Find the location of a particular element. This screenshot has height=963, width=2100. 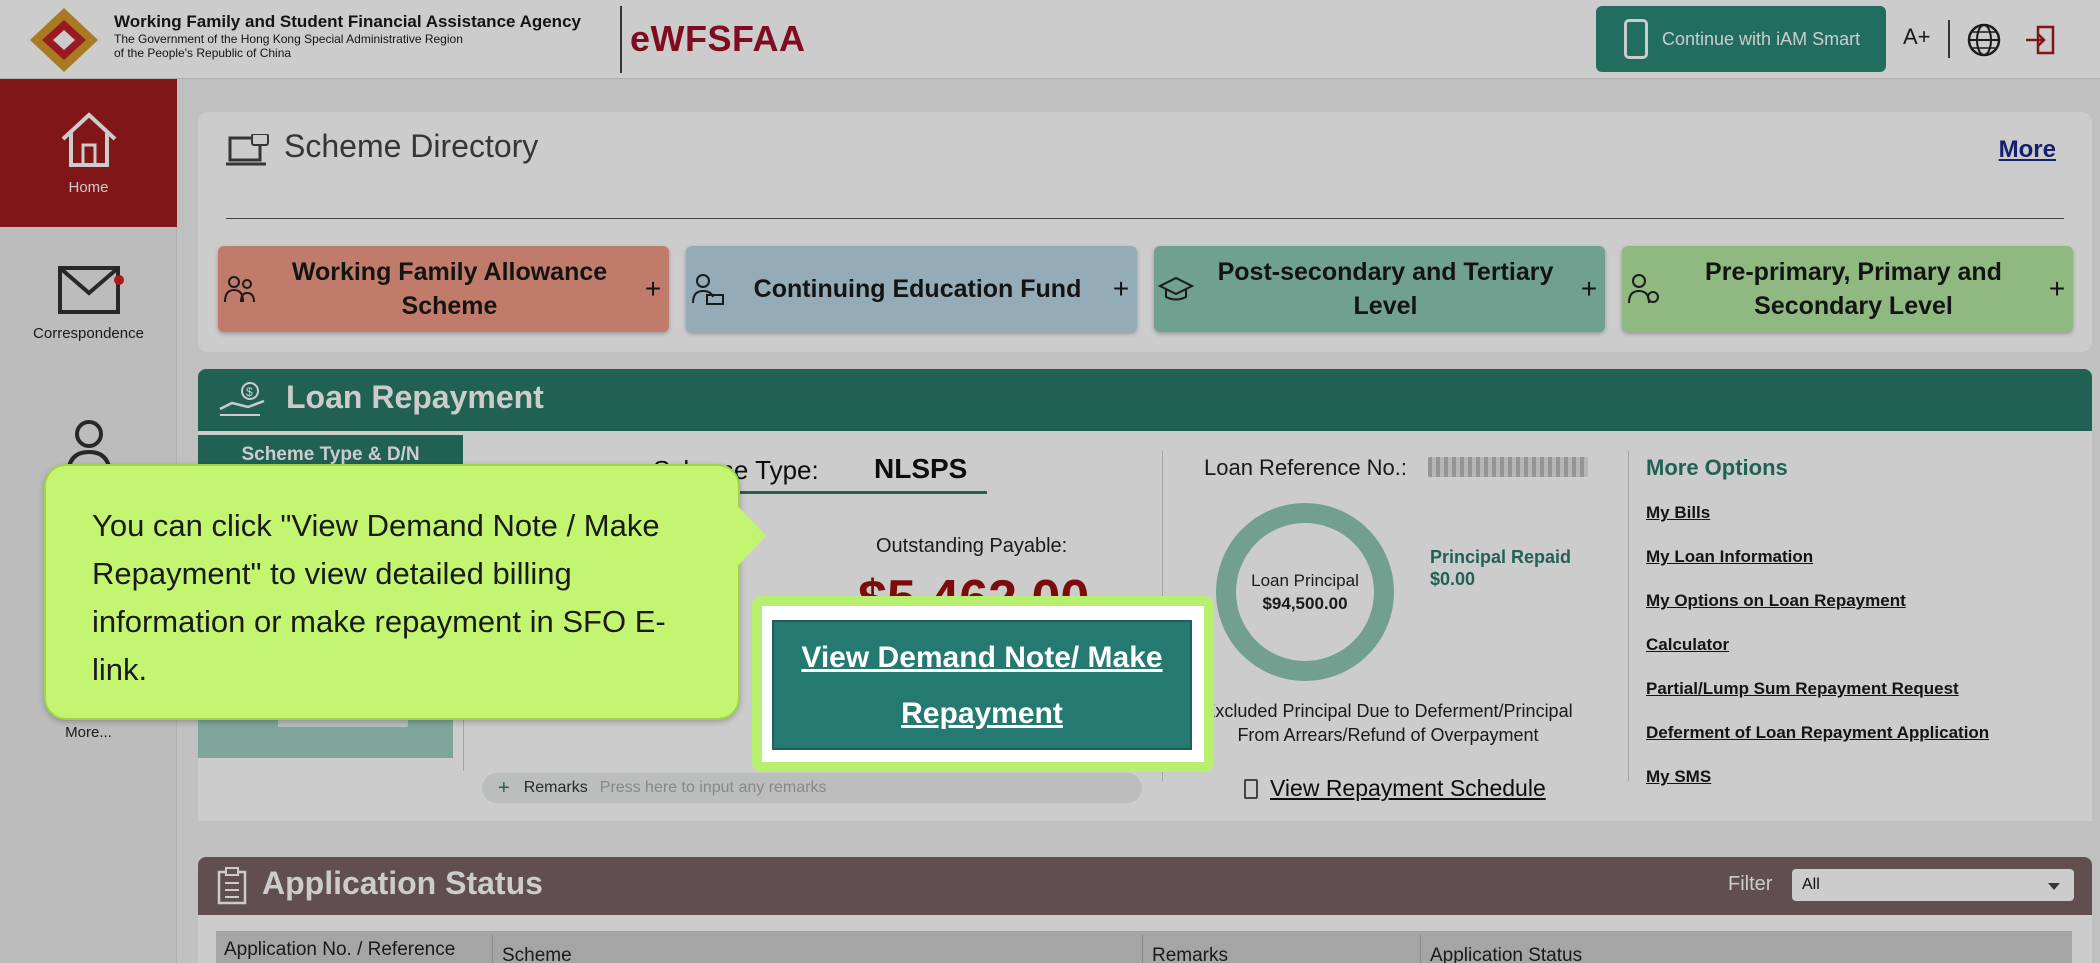

callout-tail is located at coordinates (749, 536).